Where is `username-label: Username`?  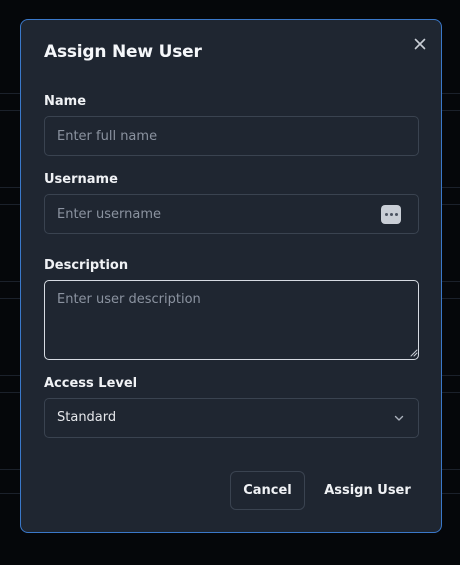 username-label: Username is located at coordinates (81, 179).